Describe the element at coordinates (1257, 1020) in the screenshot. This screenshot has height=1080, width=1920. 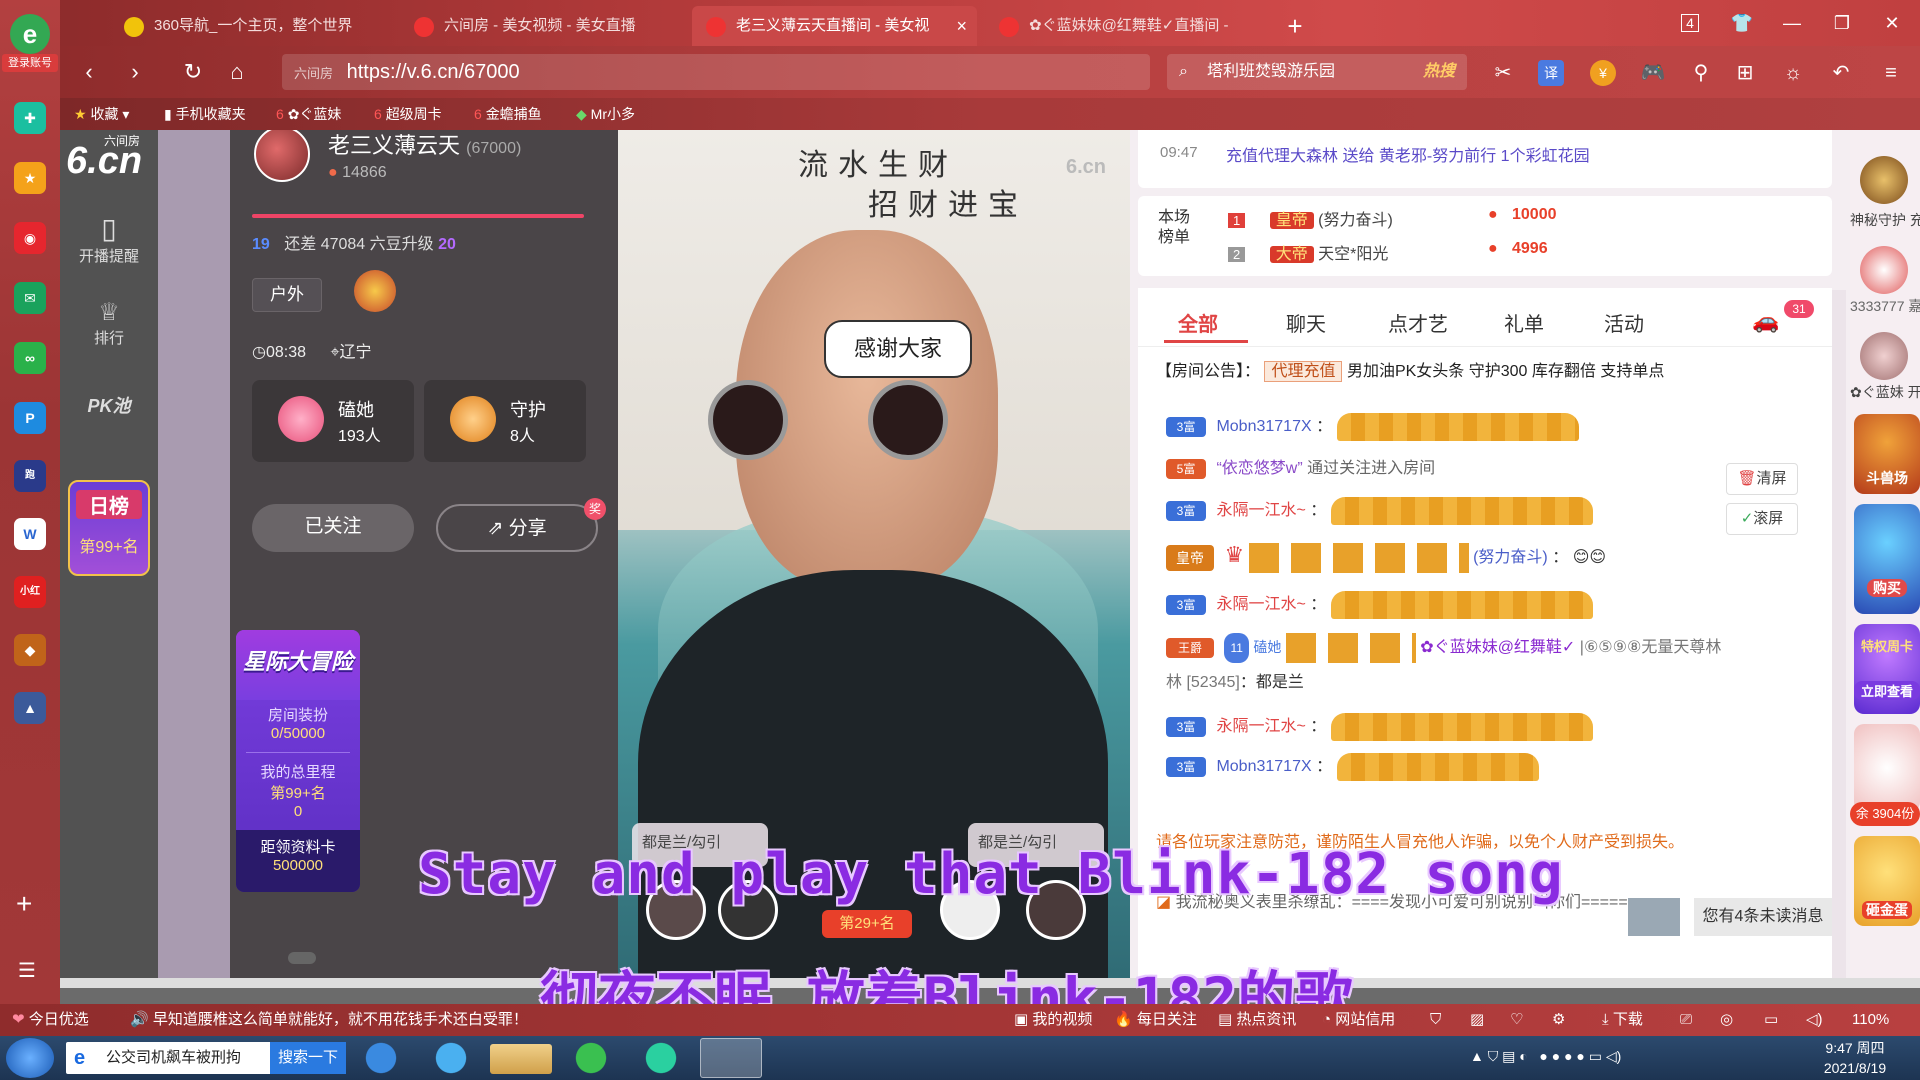
I see `hot-news: ▤ 热点资讯` at that location.